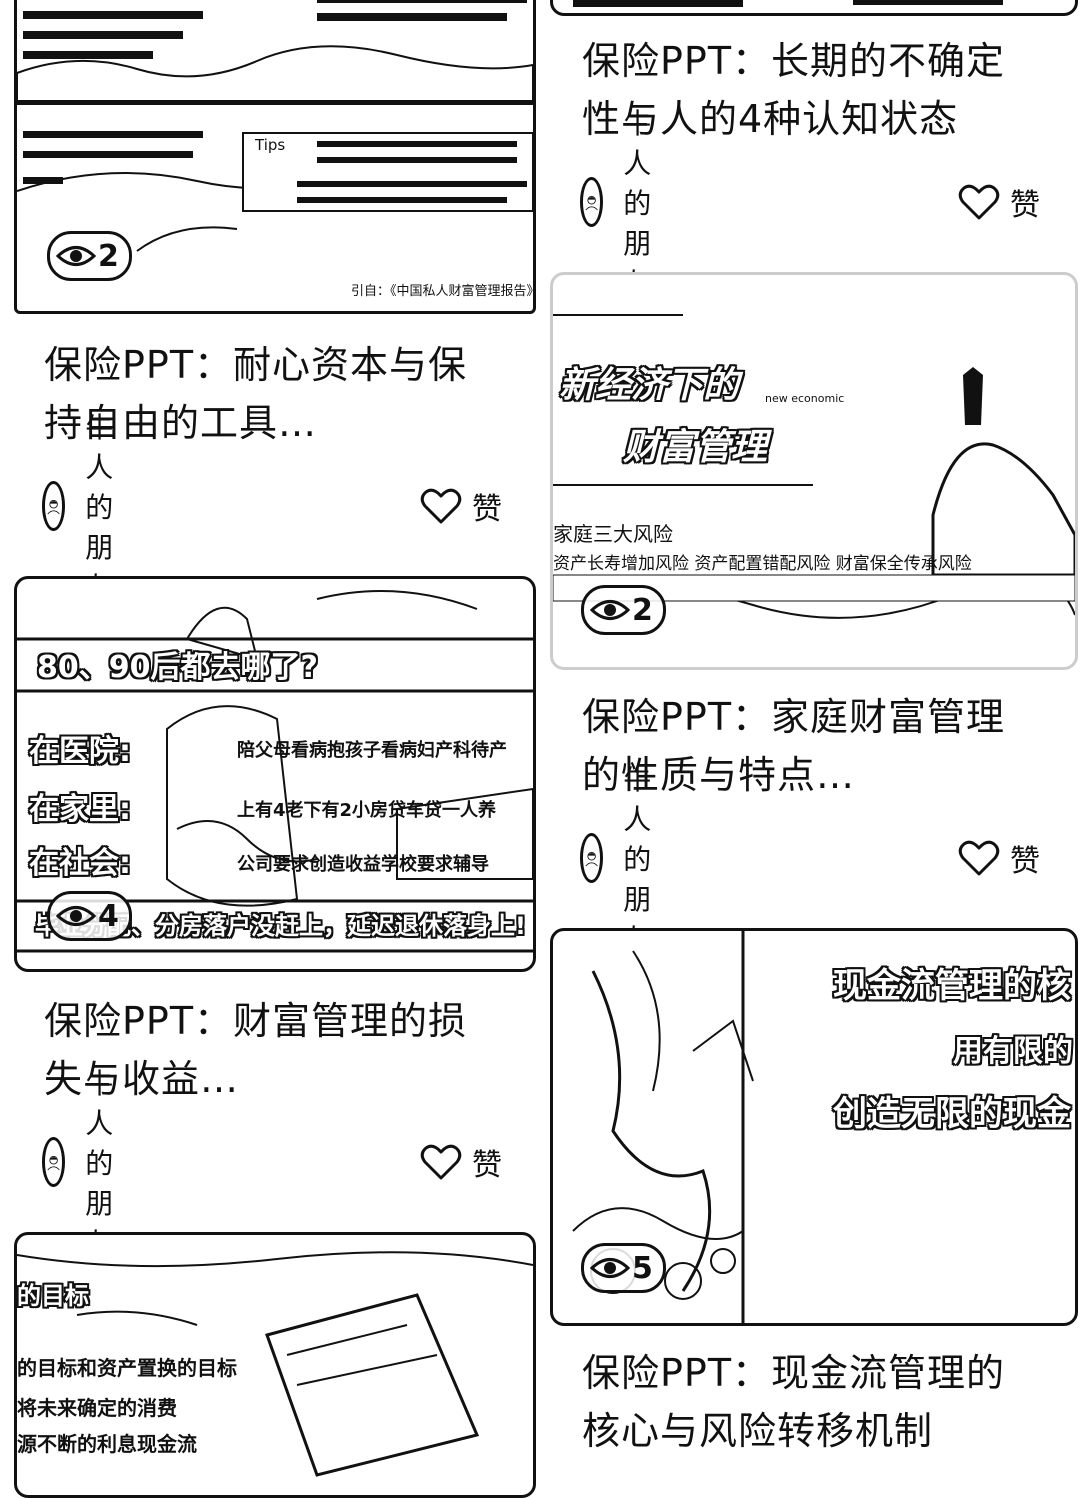 Image resolution: width=1088 pixels, height=1498 pixels. I want to click on title-line: 保险PPT：财富管理的损, so click(256, 1021).